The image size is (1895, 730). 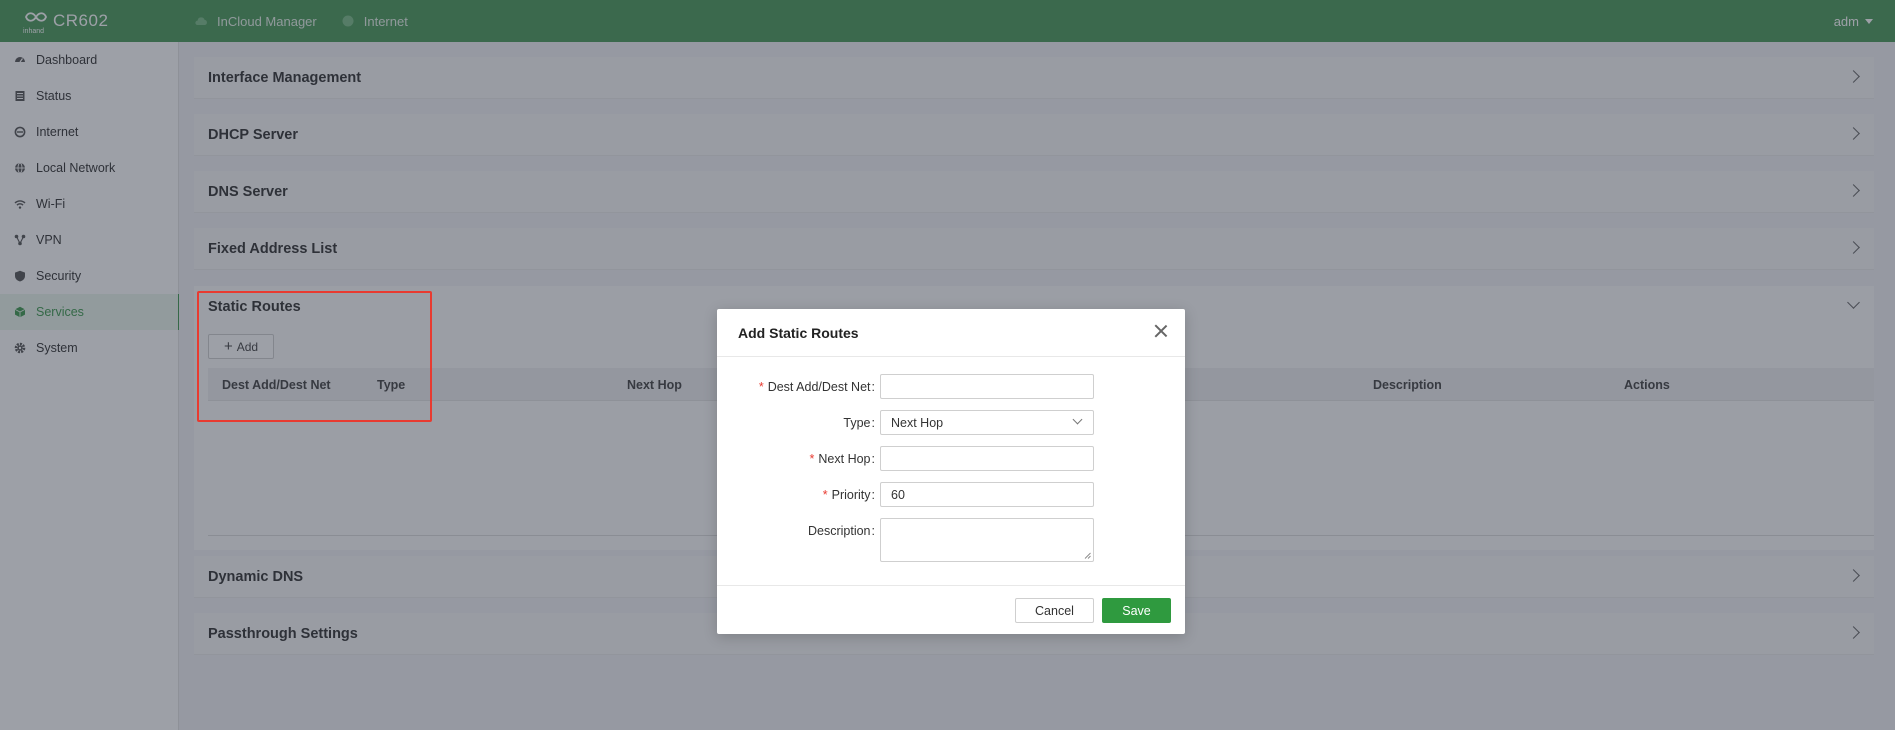 What do you see at coordinates (987, 458) in the screenshot?
I see `next-hop-input` at bounding box center [987, 458].